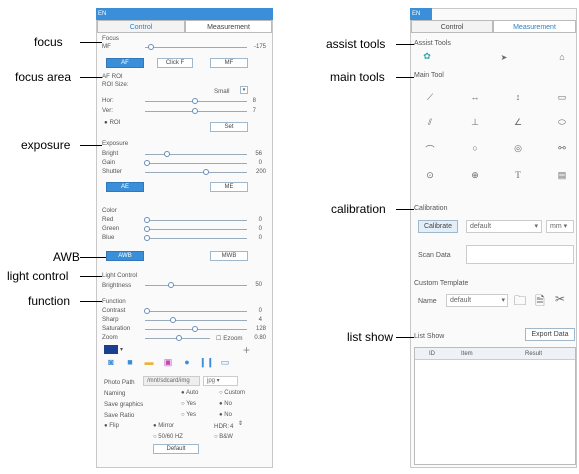 This screenshot has height=474, width=579. I want to click on sharp-slider-track, so click(196, 320).